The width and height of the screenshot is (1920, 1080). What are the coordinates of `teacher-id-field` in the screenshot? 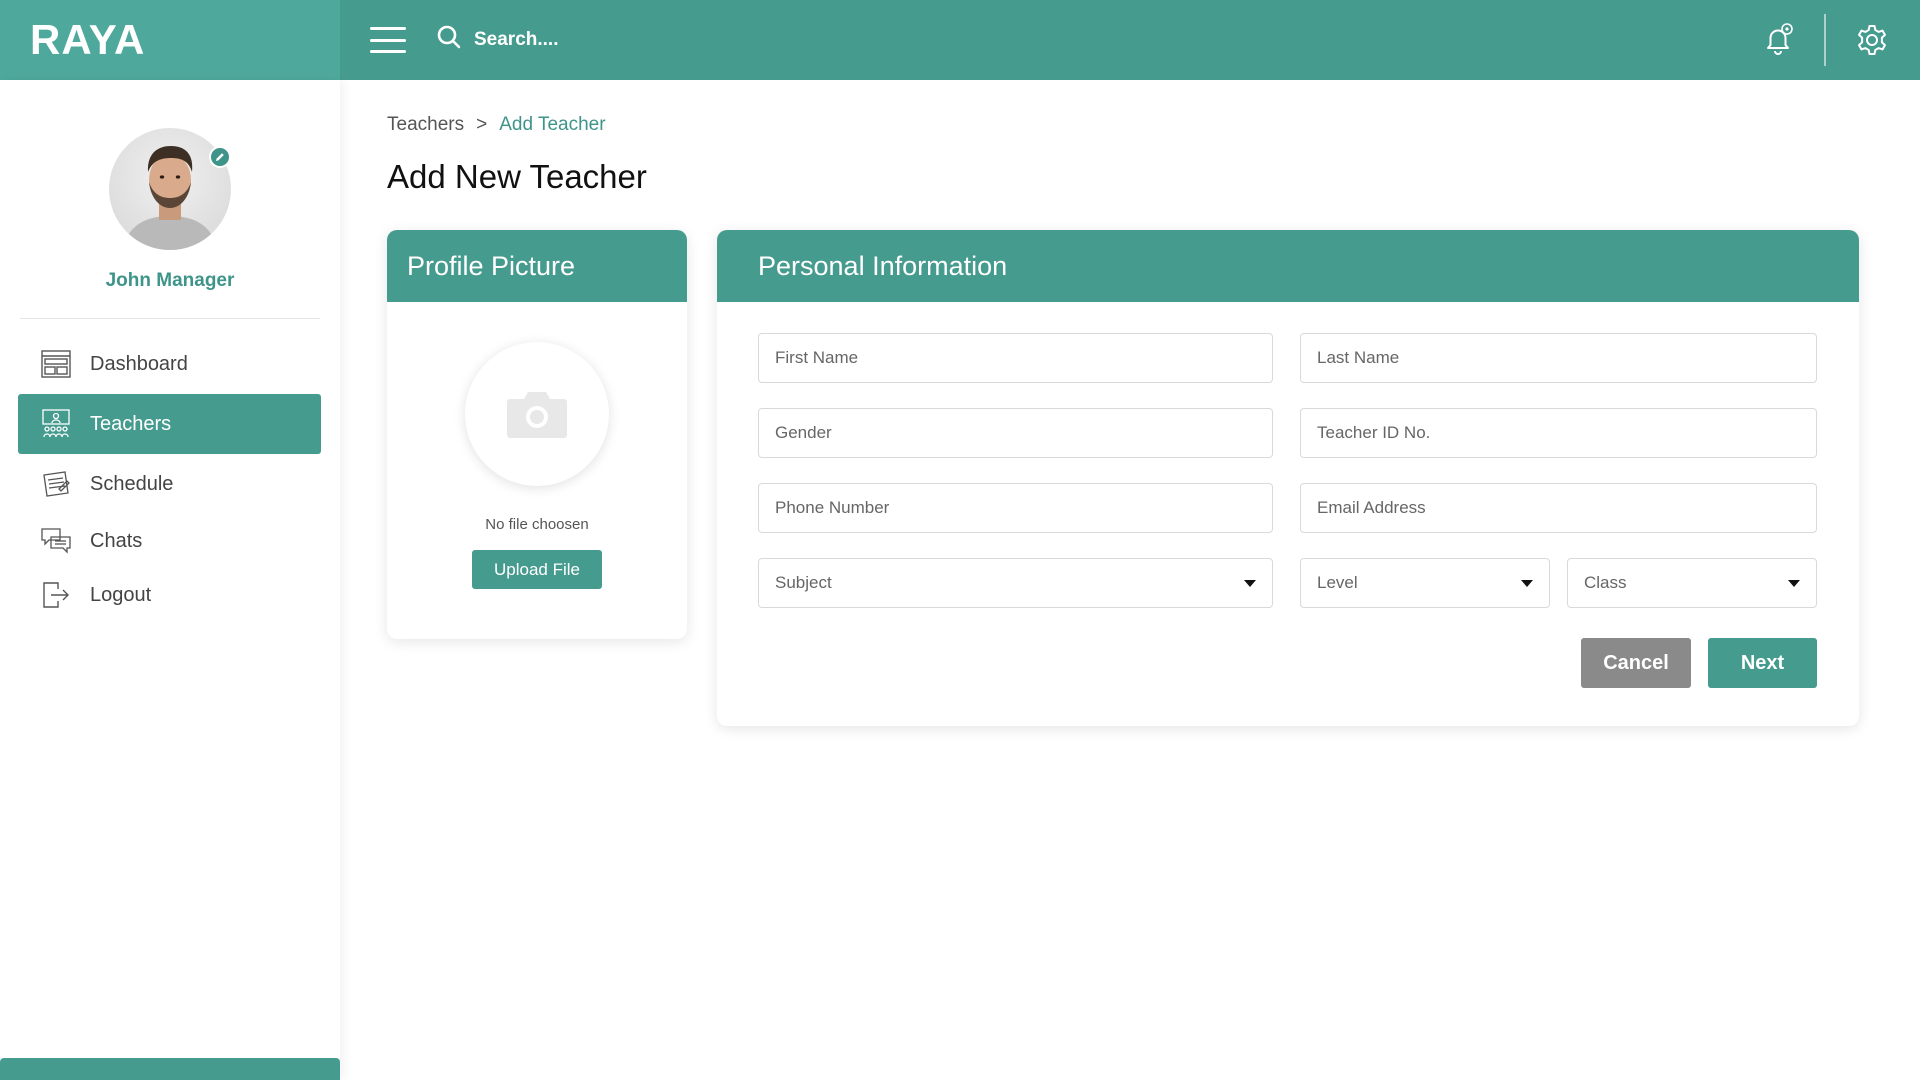 It's located at (1558, 433).